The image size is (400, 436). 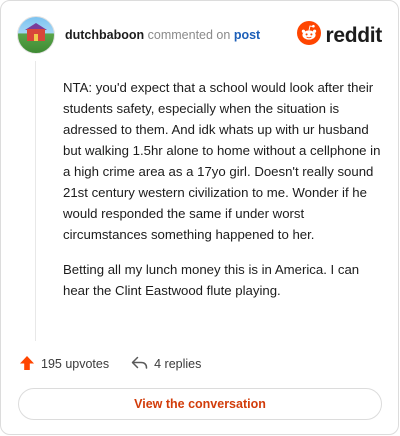 I want to click on comment-header: dutchbaboon commented on post reddit, so click(x=199, y=35).